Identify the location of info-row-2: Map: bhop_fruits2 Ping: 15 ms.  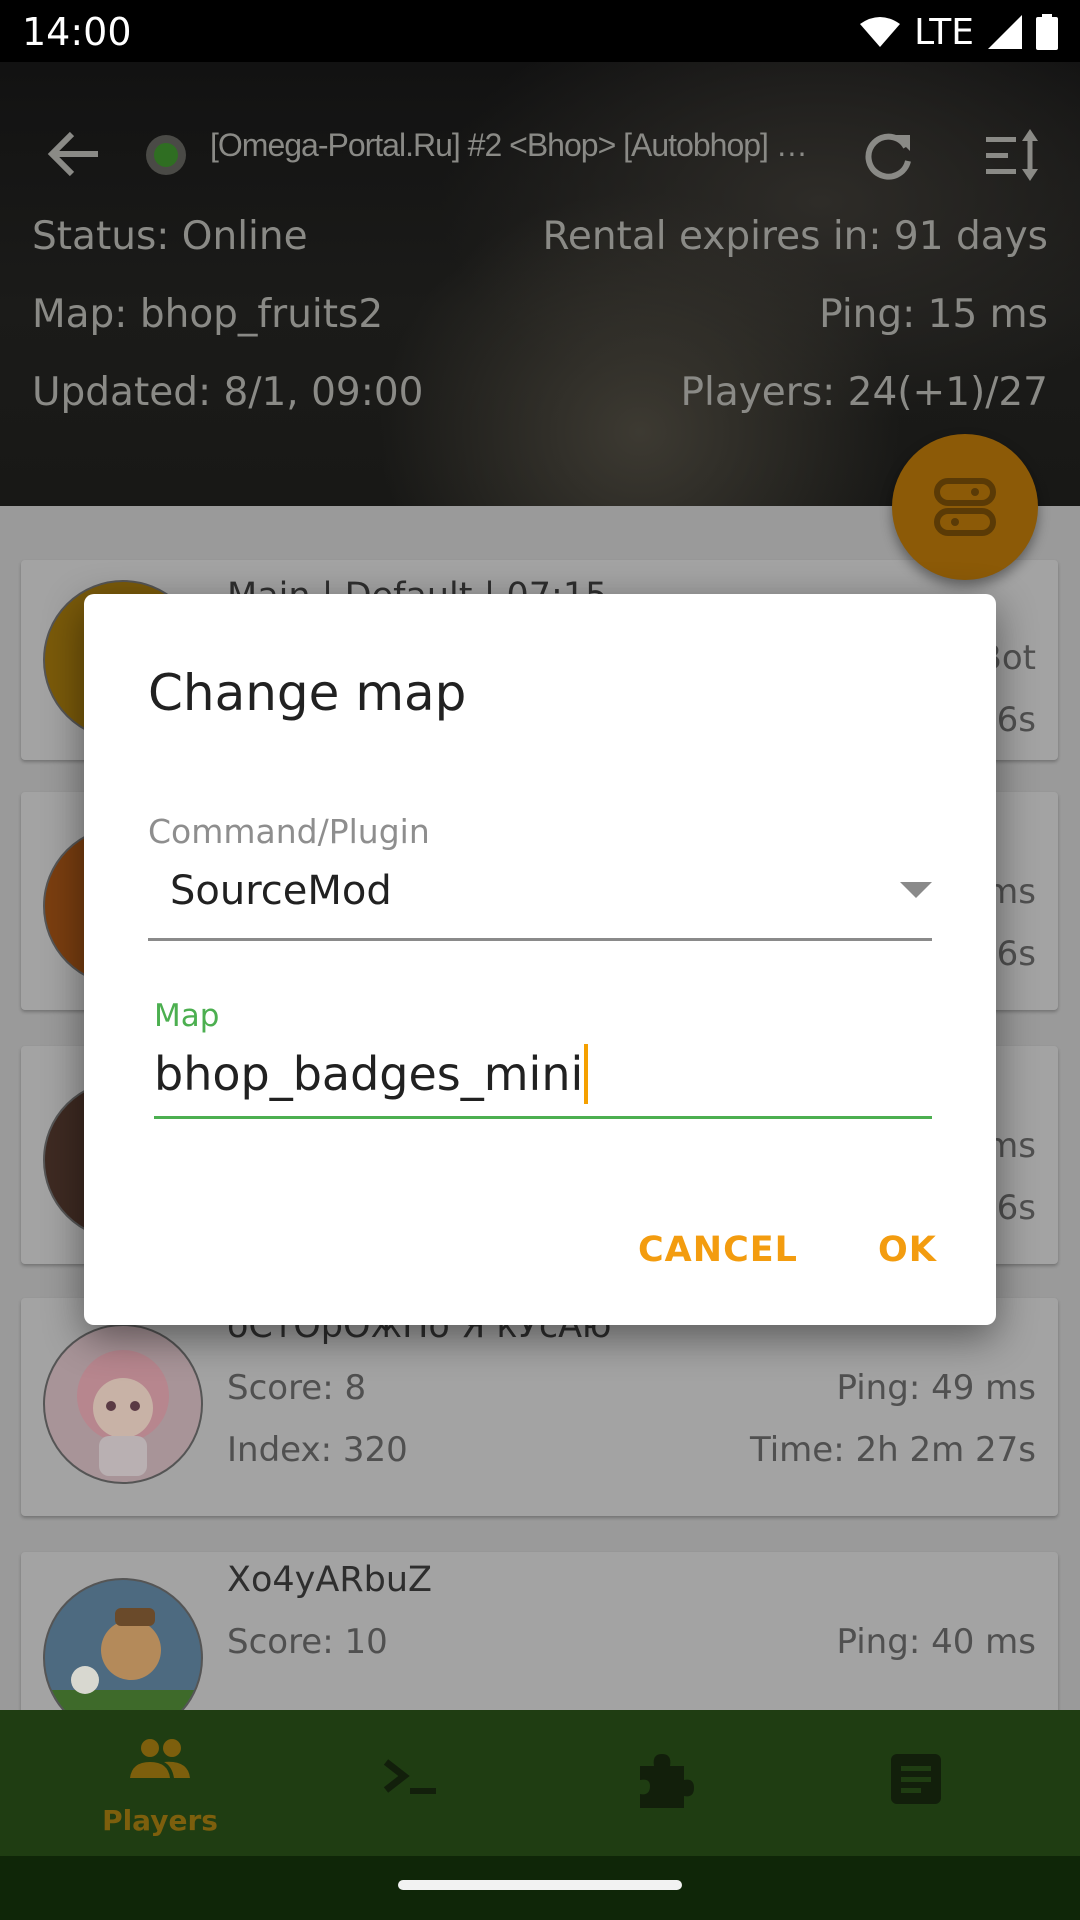
(540, 314).